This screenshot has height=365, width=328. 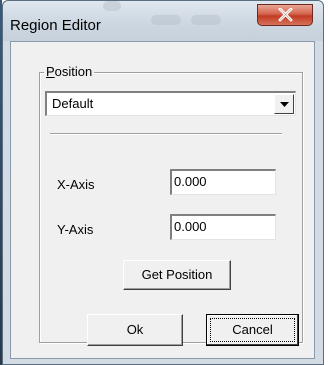 What do you see at coordinates (170, 103) in the screenshot?
I see `position-dropdown: Default` at bounding box center [170, 103].